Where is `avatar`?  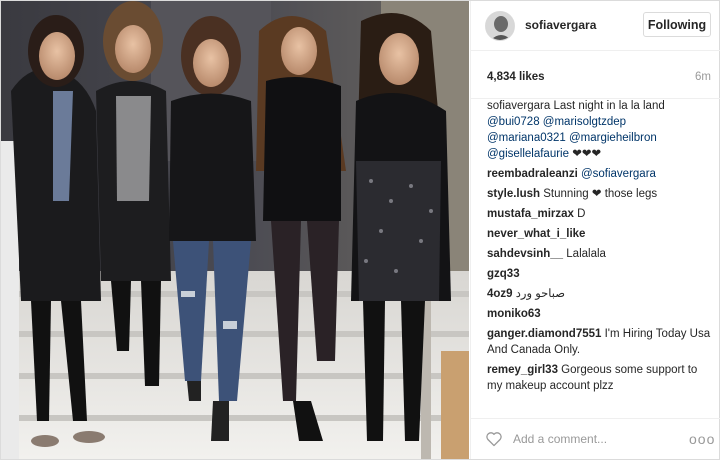
avatar is located at coordinates (500, 26).